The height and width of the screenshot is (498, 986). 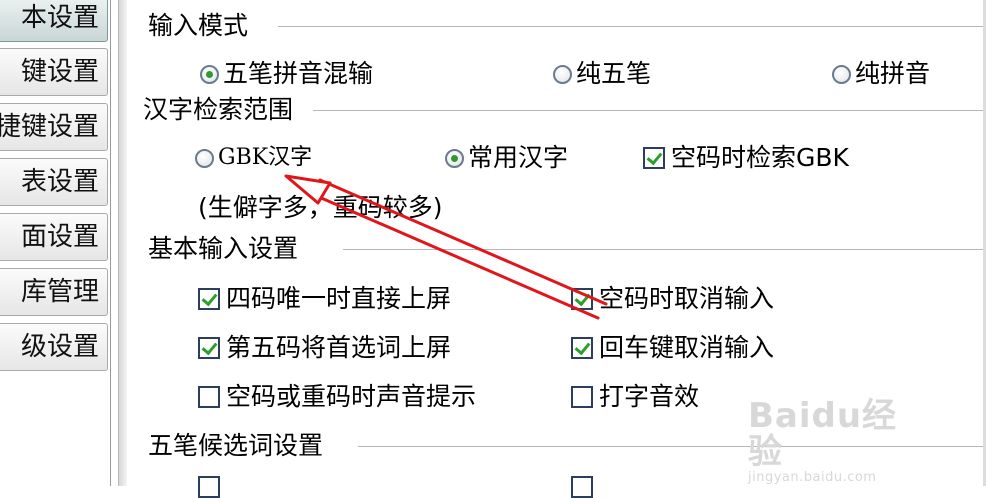 I want to click on group-title-candidate: 五笔候选词设置, so click(x=236, y=445).